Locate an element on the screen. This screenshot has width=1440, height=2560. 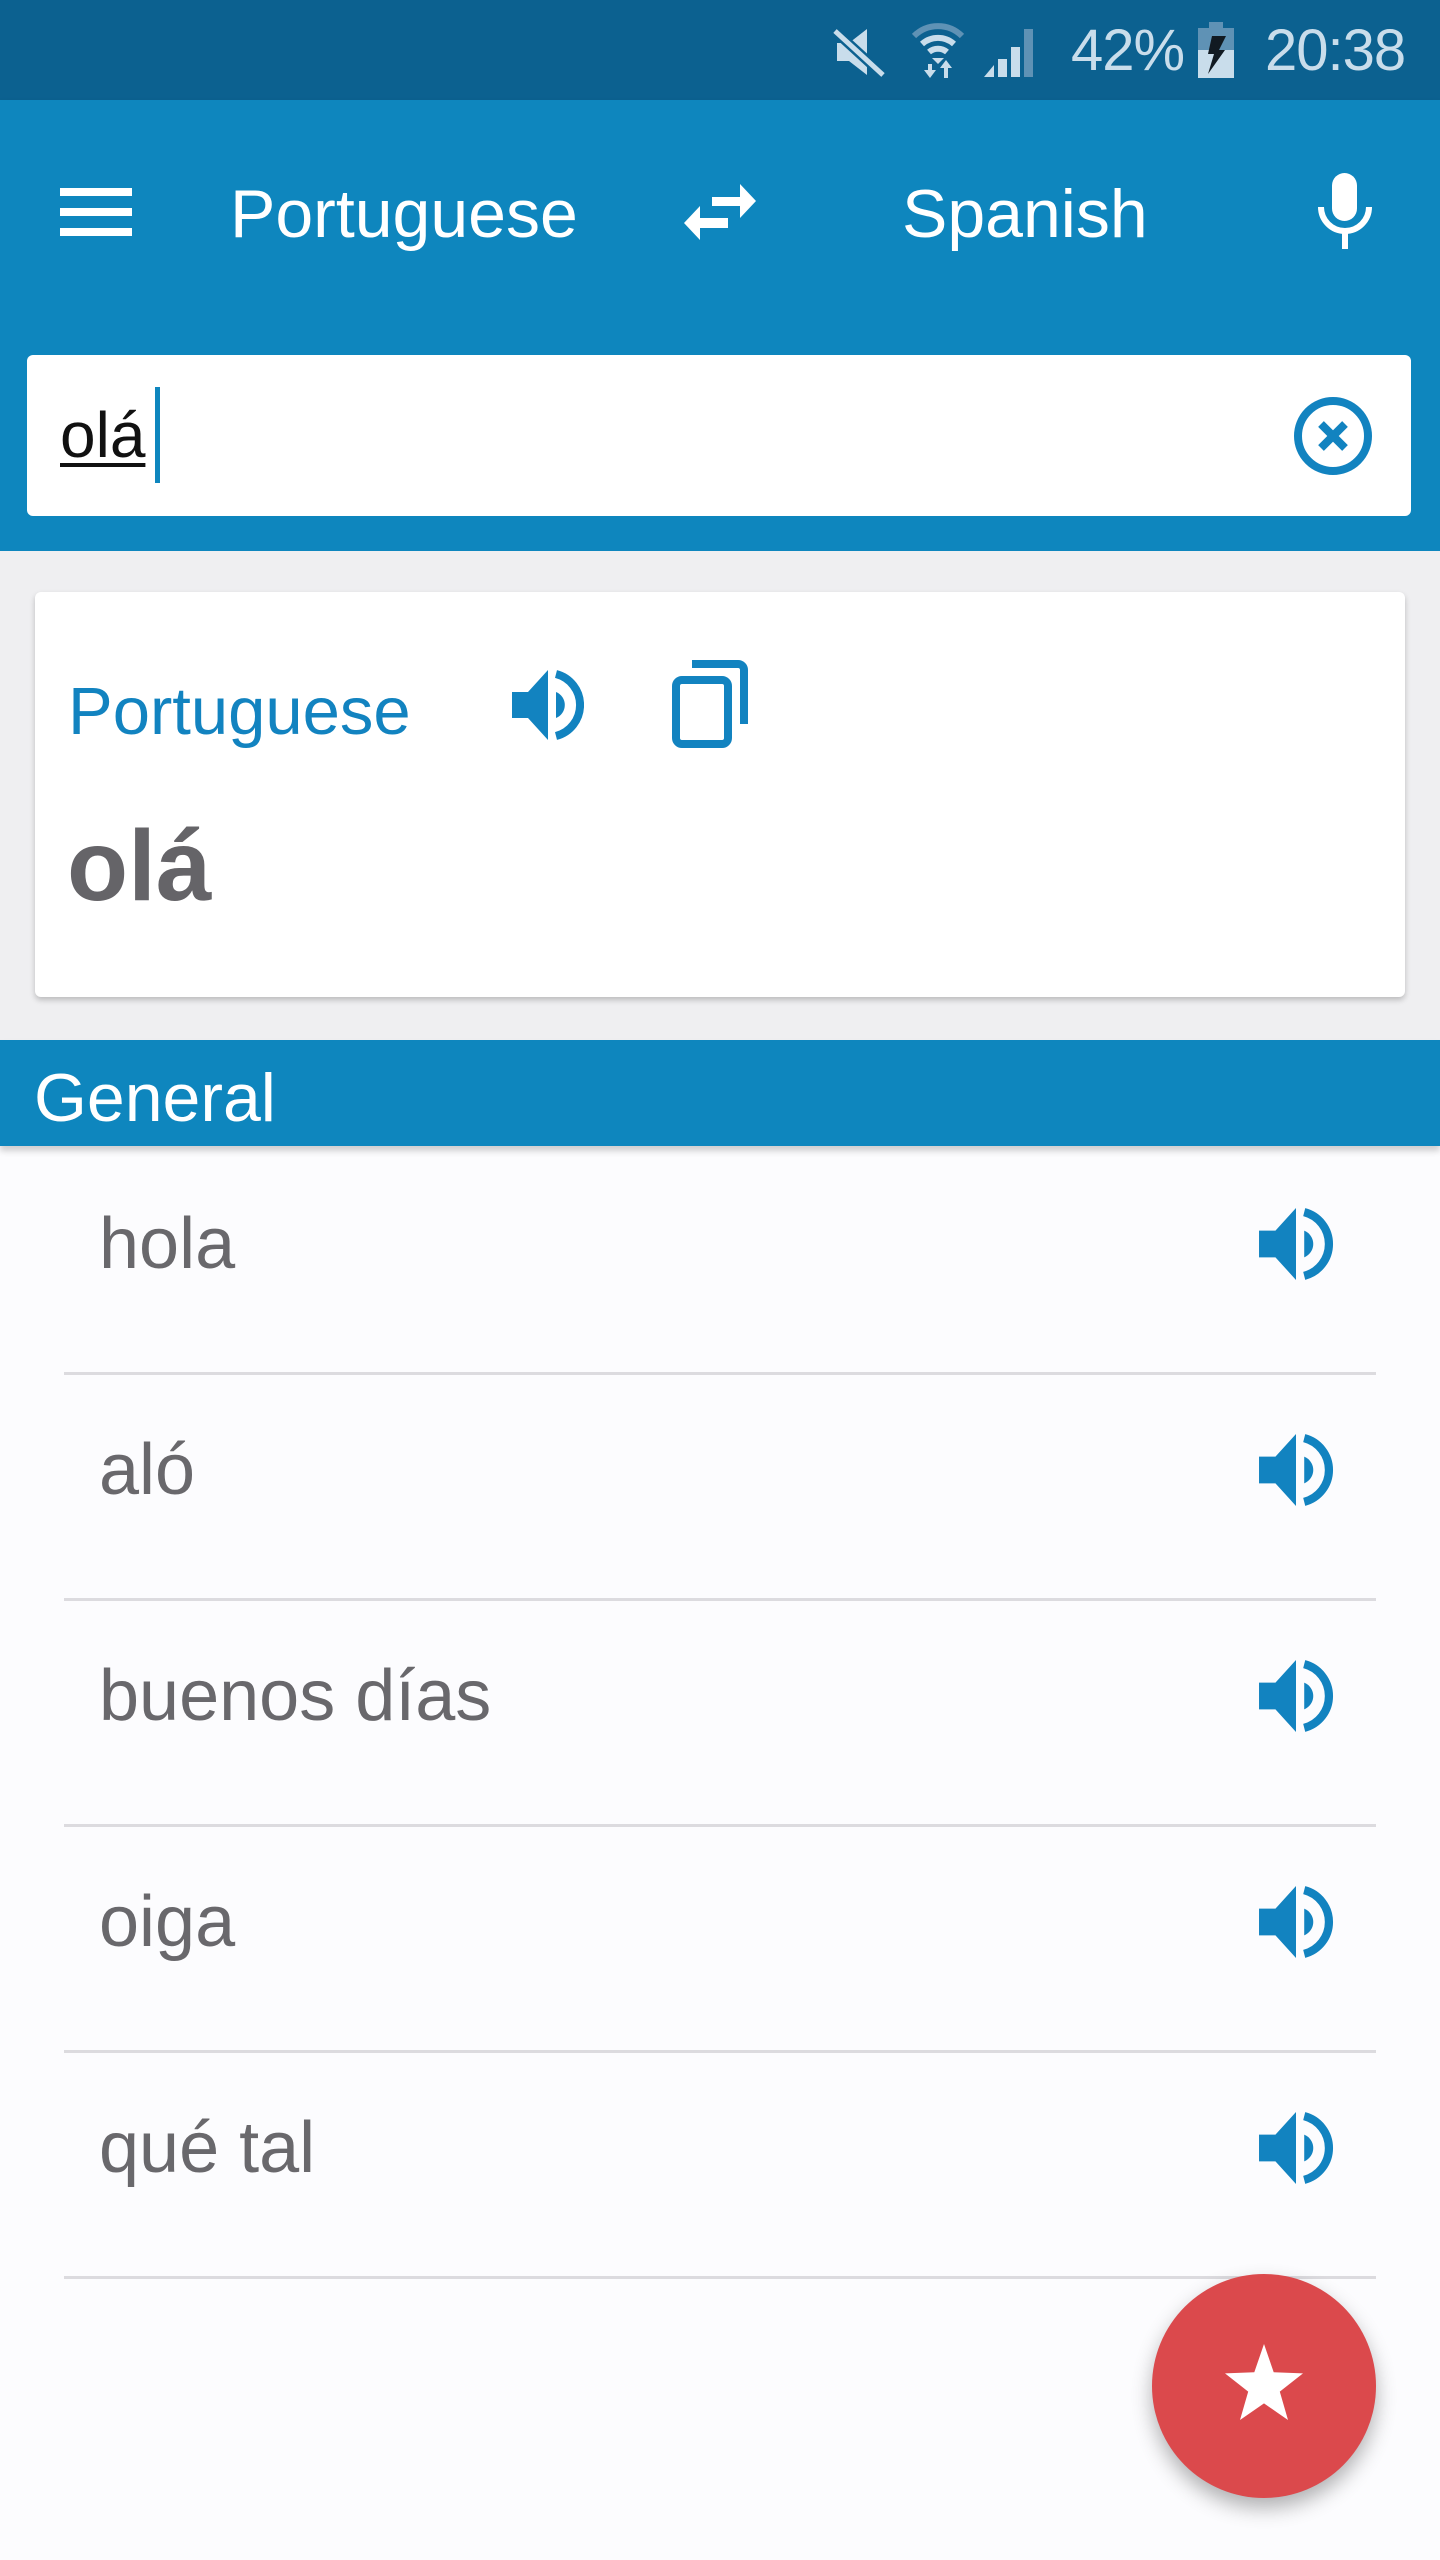
speak-source-button is located at coordinates (549, 704).